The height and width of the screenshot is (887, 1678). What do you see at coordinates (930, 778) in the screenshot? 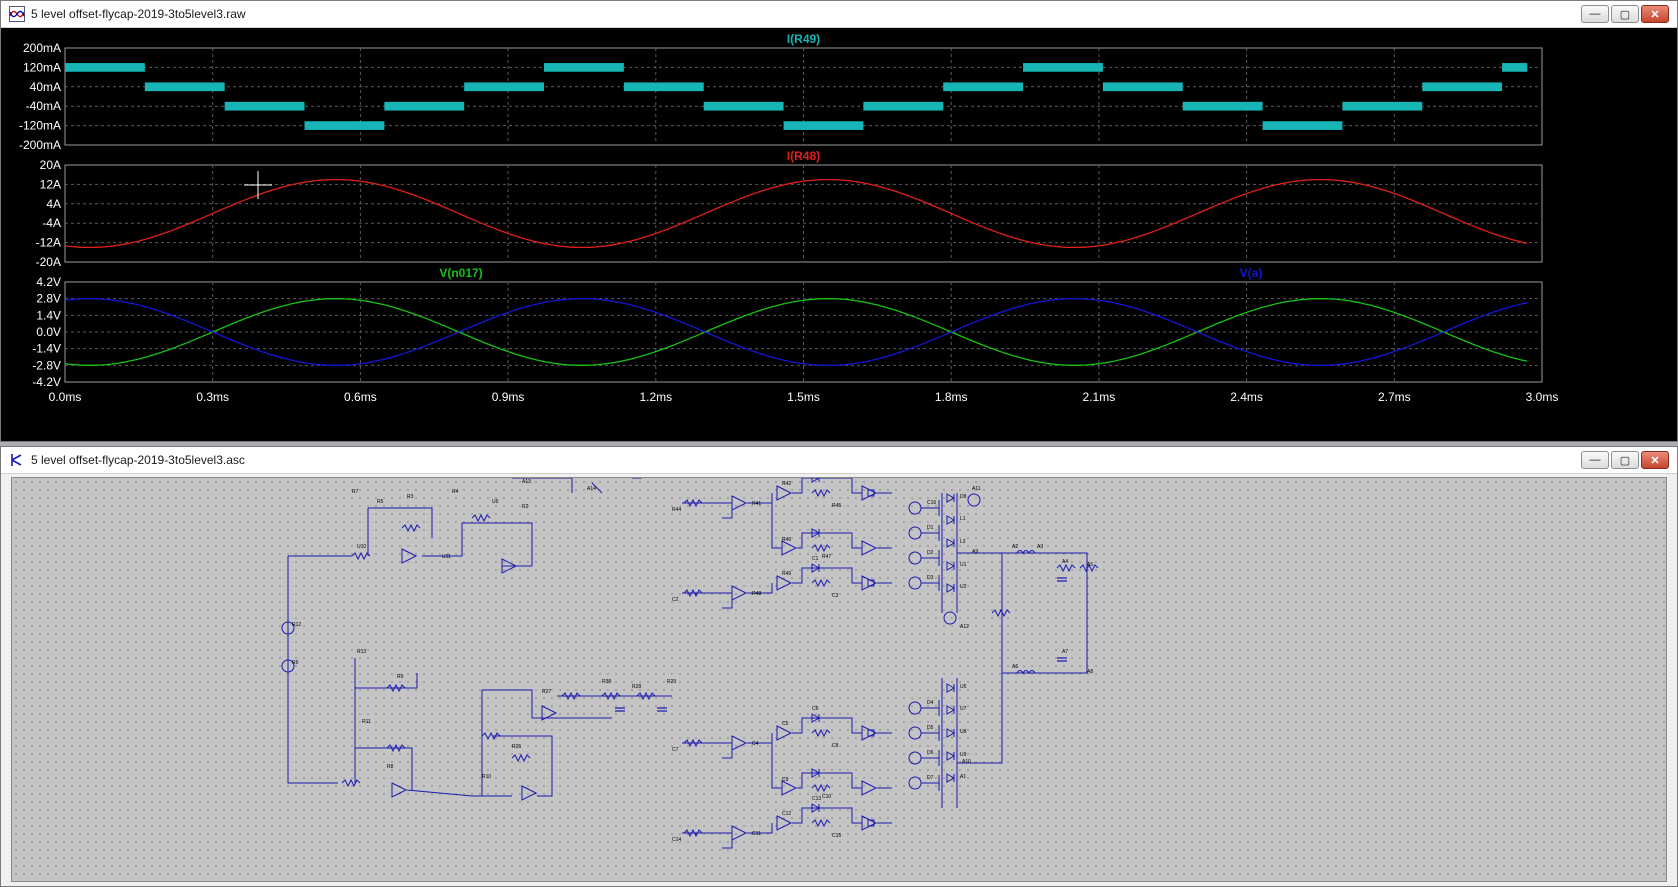
I see `component-label: D7` at bounding box center [930, 778].